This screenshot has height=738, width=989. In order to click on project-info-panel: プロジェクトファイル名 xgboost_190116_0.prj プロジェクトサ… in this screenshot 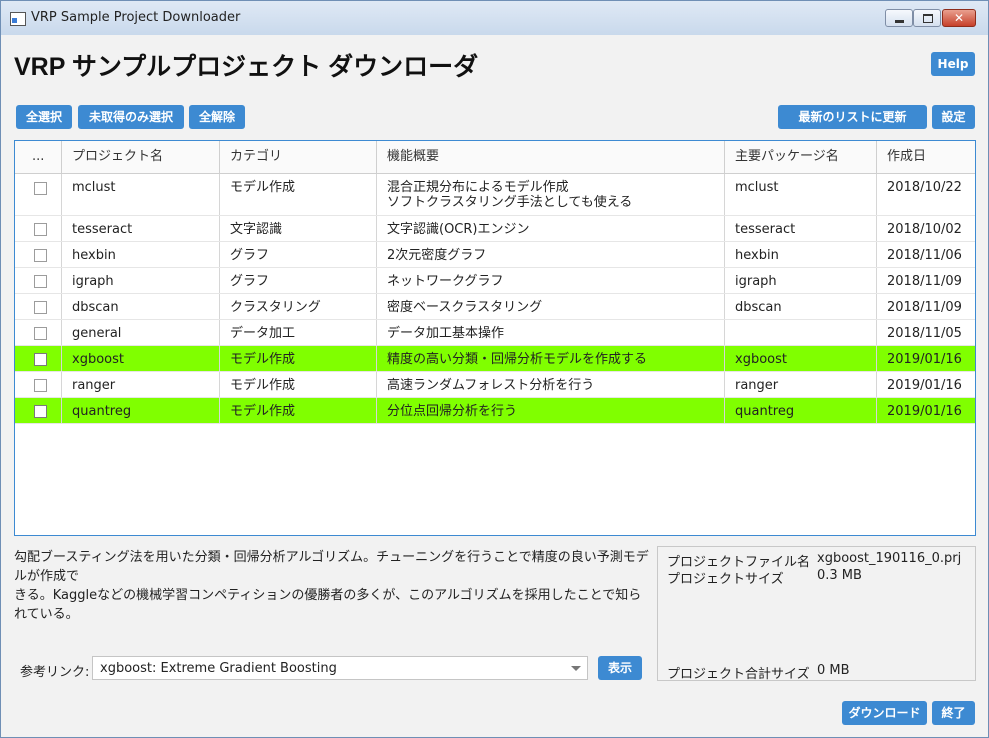, I will do `click(816, 614)`.